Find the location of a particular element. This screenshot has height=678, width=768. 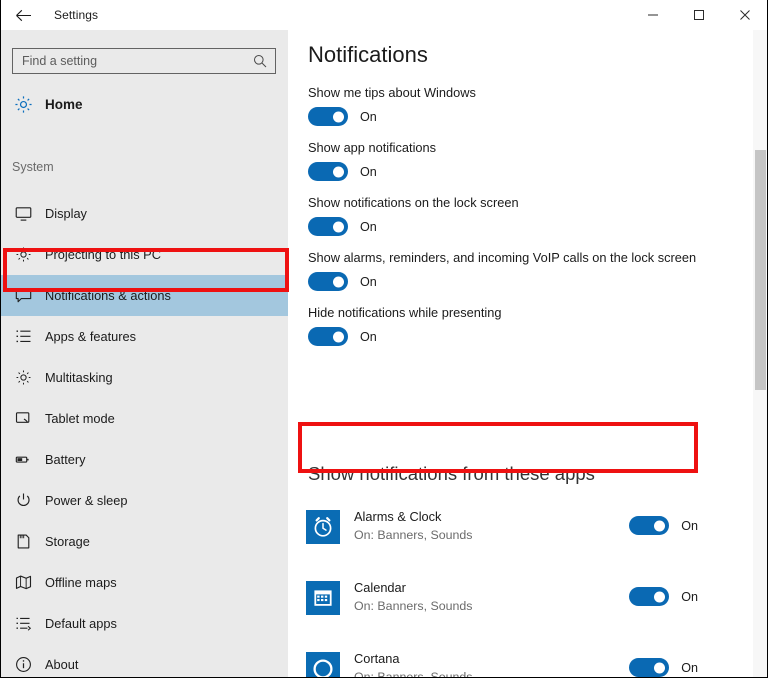

sidebar-item-storage: Storage is located at coordinates (144, 541).